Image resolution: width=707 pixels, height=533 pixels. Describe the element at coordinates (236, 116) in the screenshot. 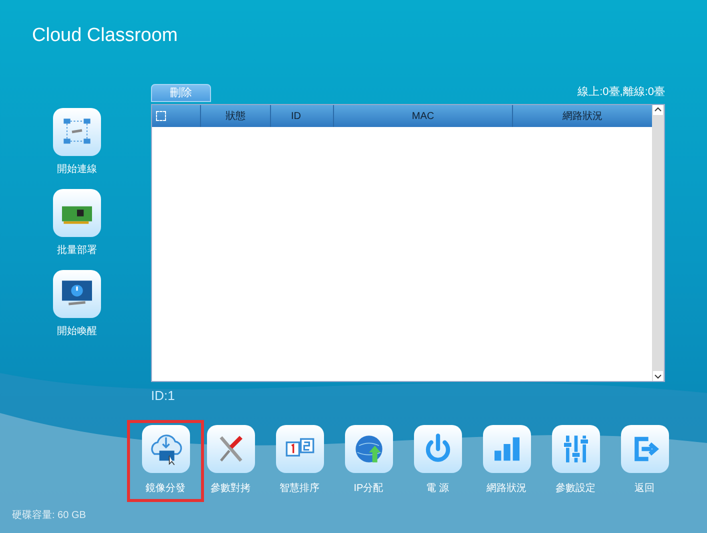

I see `column-header: 狀態` at that location.